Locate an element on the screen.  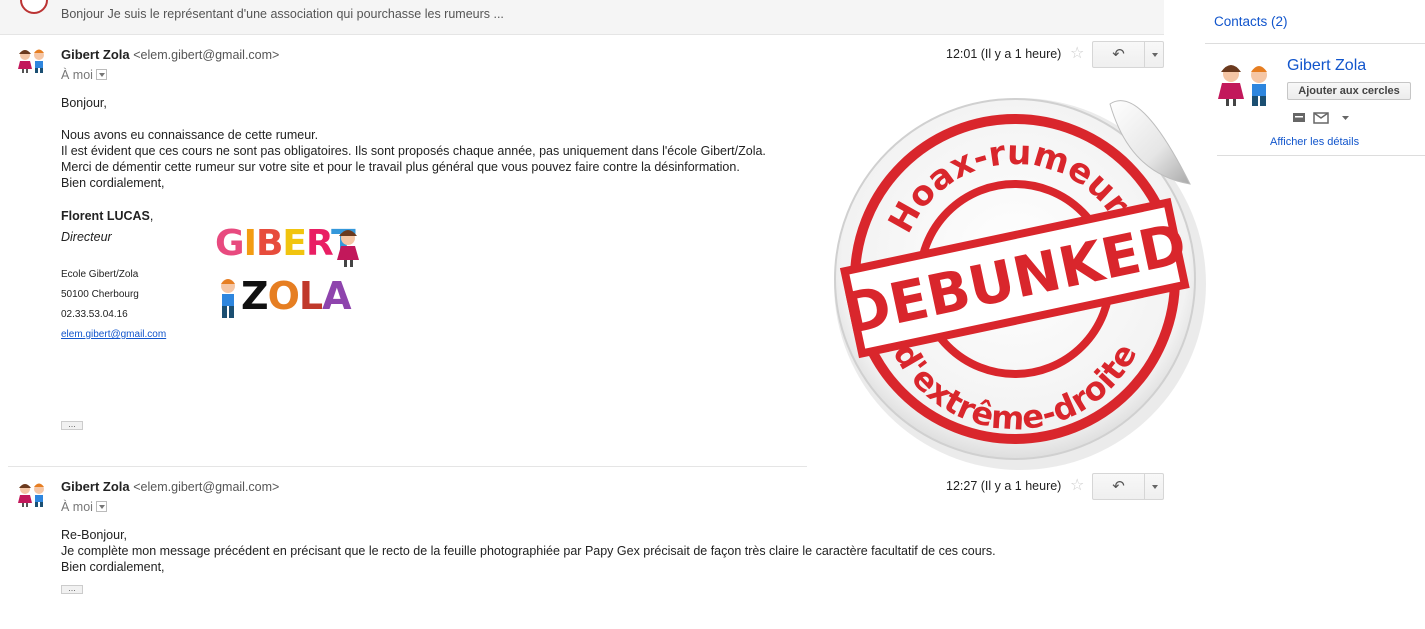
reply-button-group: ↶ is located at coordinates (1128, 486).